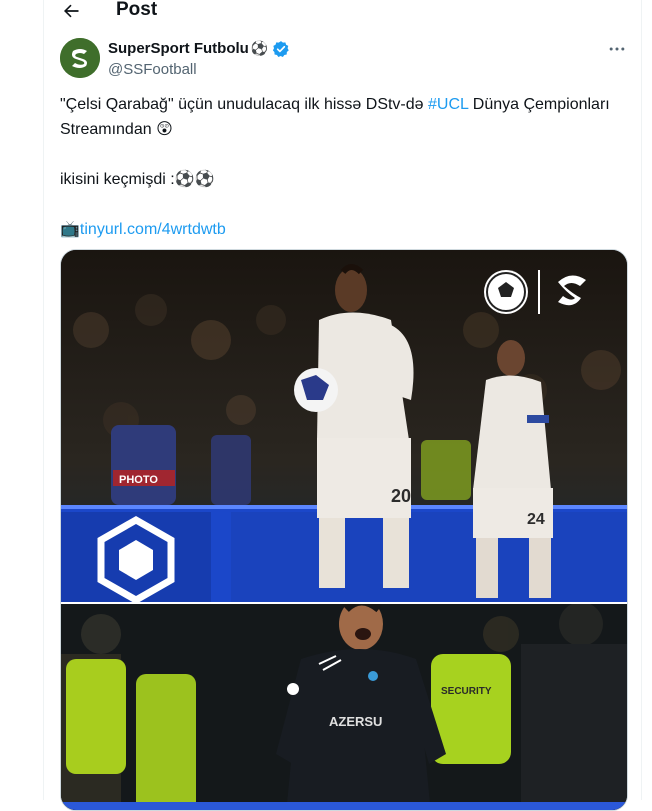 The image size is (652, 811). Describe the element at coordinates (340, 179) in the screenshot. I see `tweet-line-2: ikisini keçmişdi :⚽⚽` at that location.